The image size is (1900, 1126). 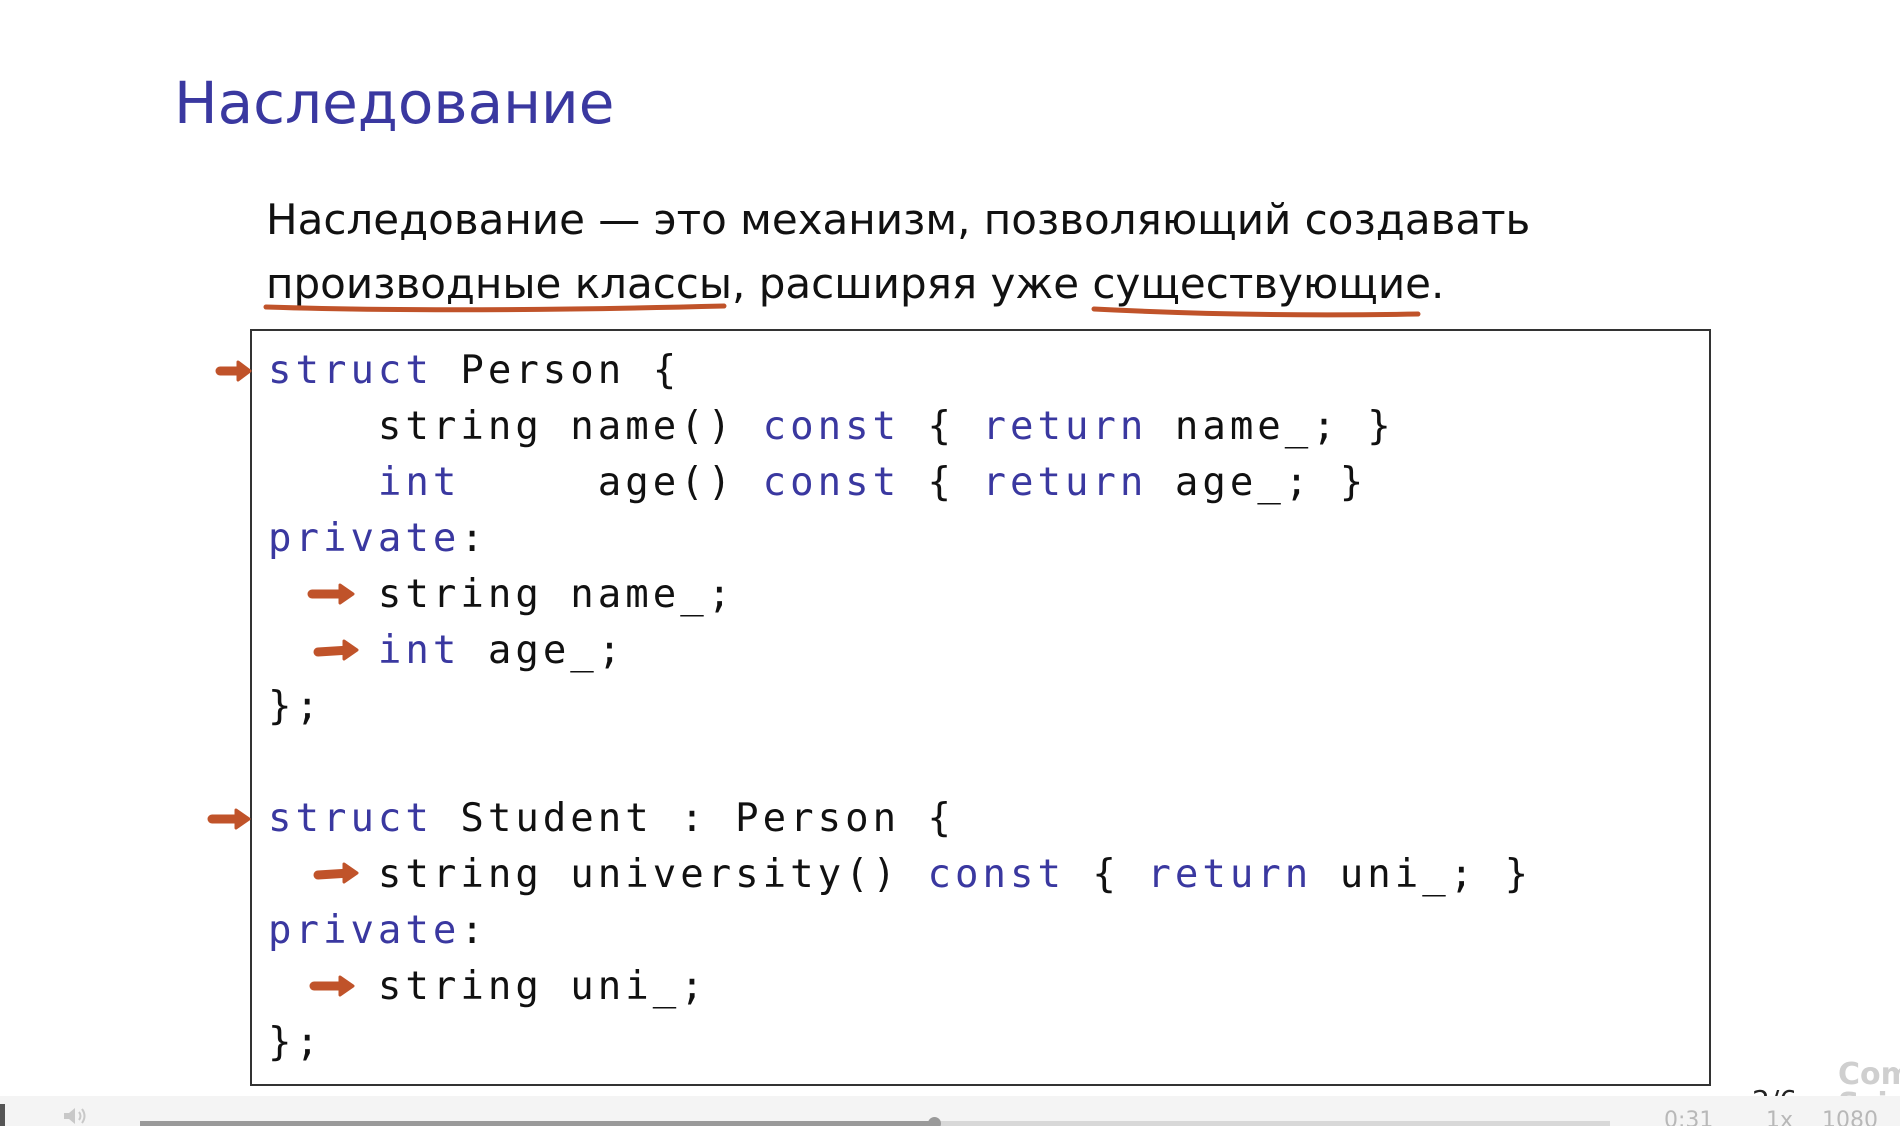 I want to click on code-text: Student : Person {, so click(x=694, y=818).